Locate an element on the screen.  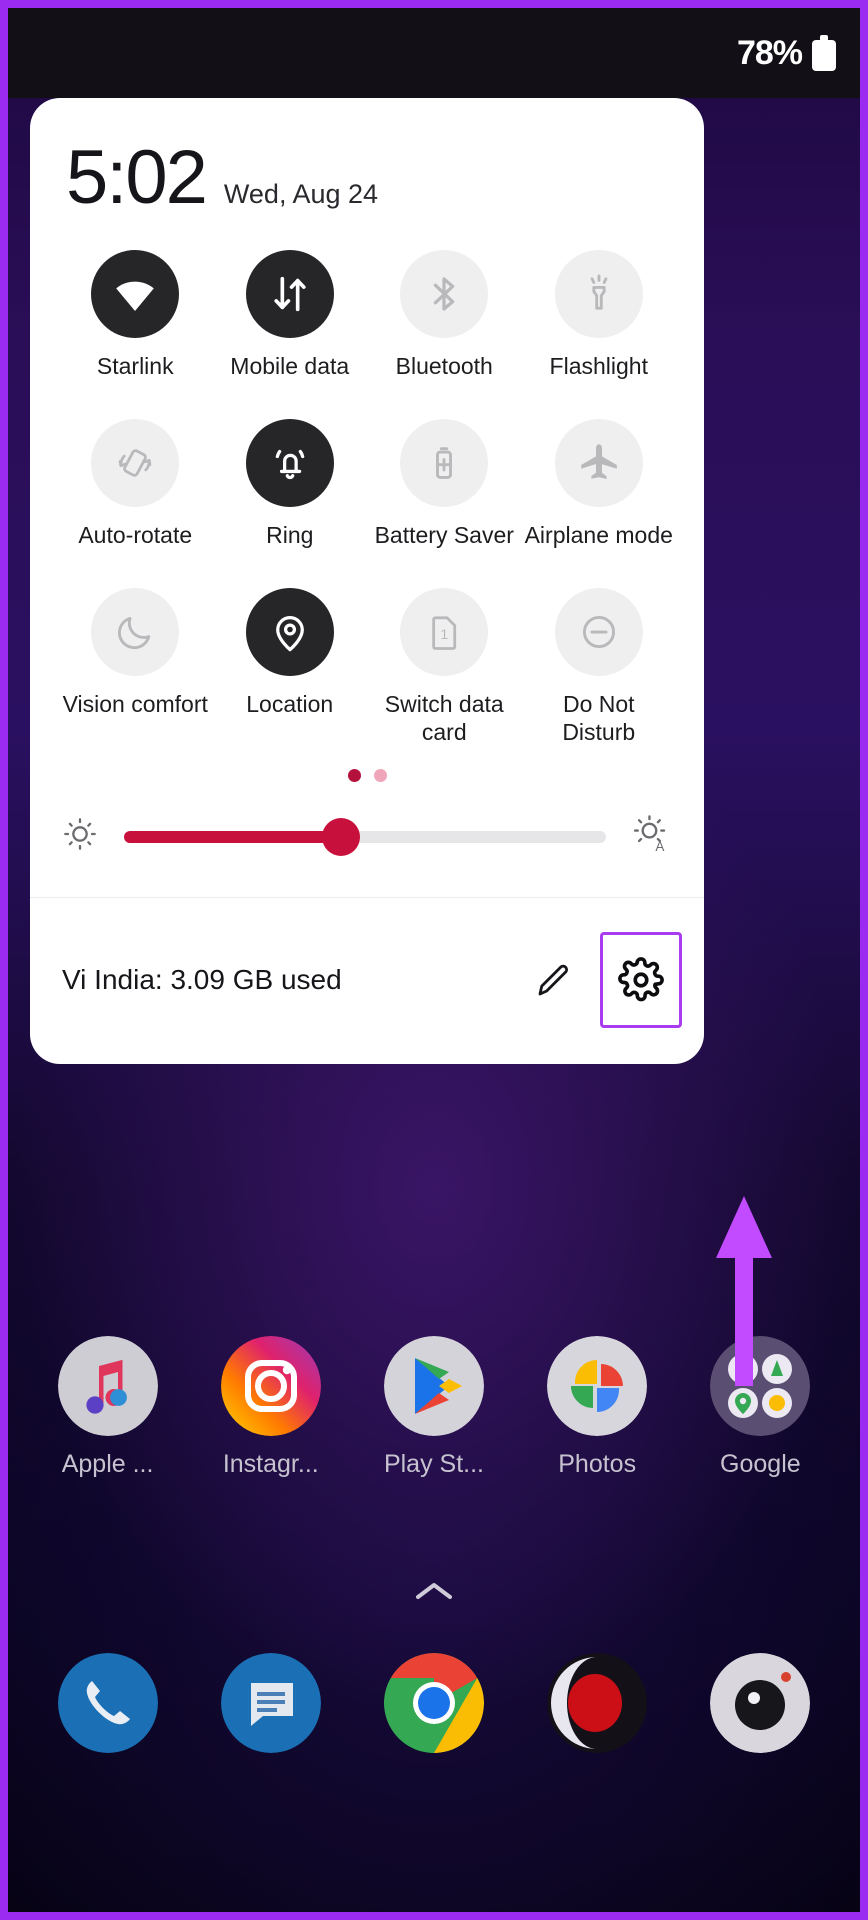
qs-tile-label: Vision comfort is located at coordinates (135, 703).